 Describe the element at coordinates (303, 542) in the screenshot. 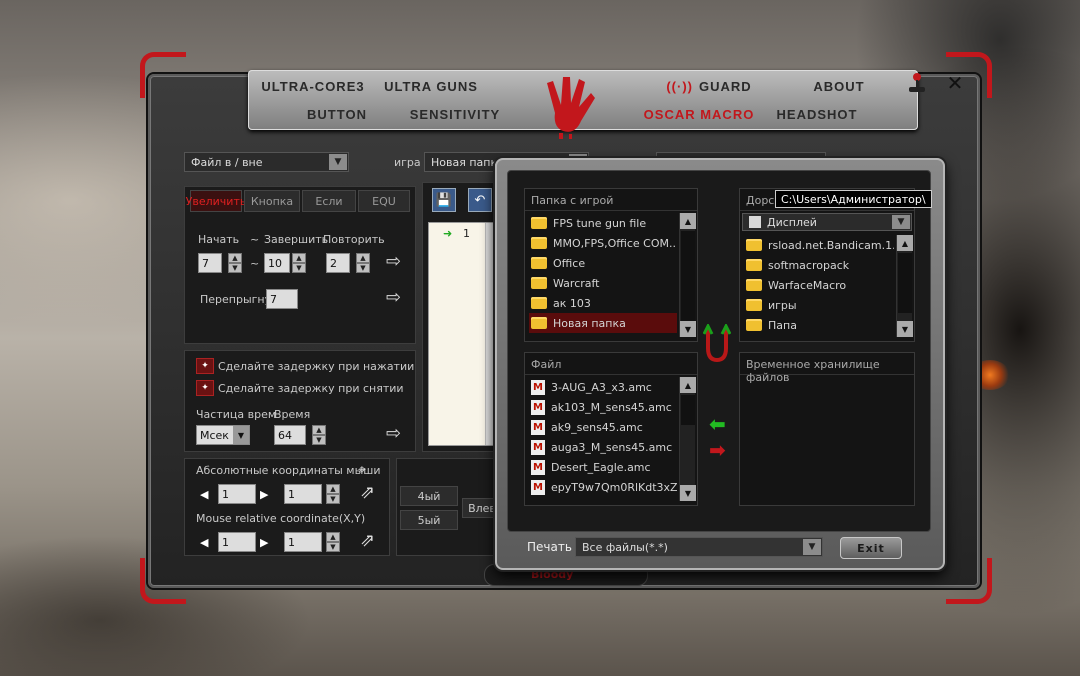

I see `rel-y-input: 1` at that location.